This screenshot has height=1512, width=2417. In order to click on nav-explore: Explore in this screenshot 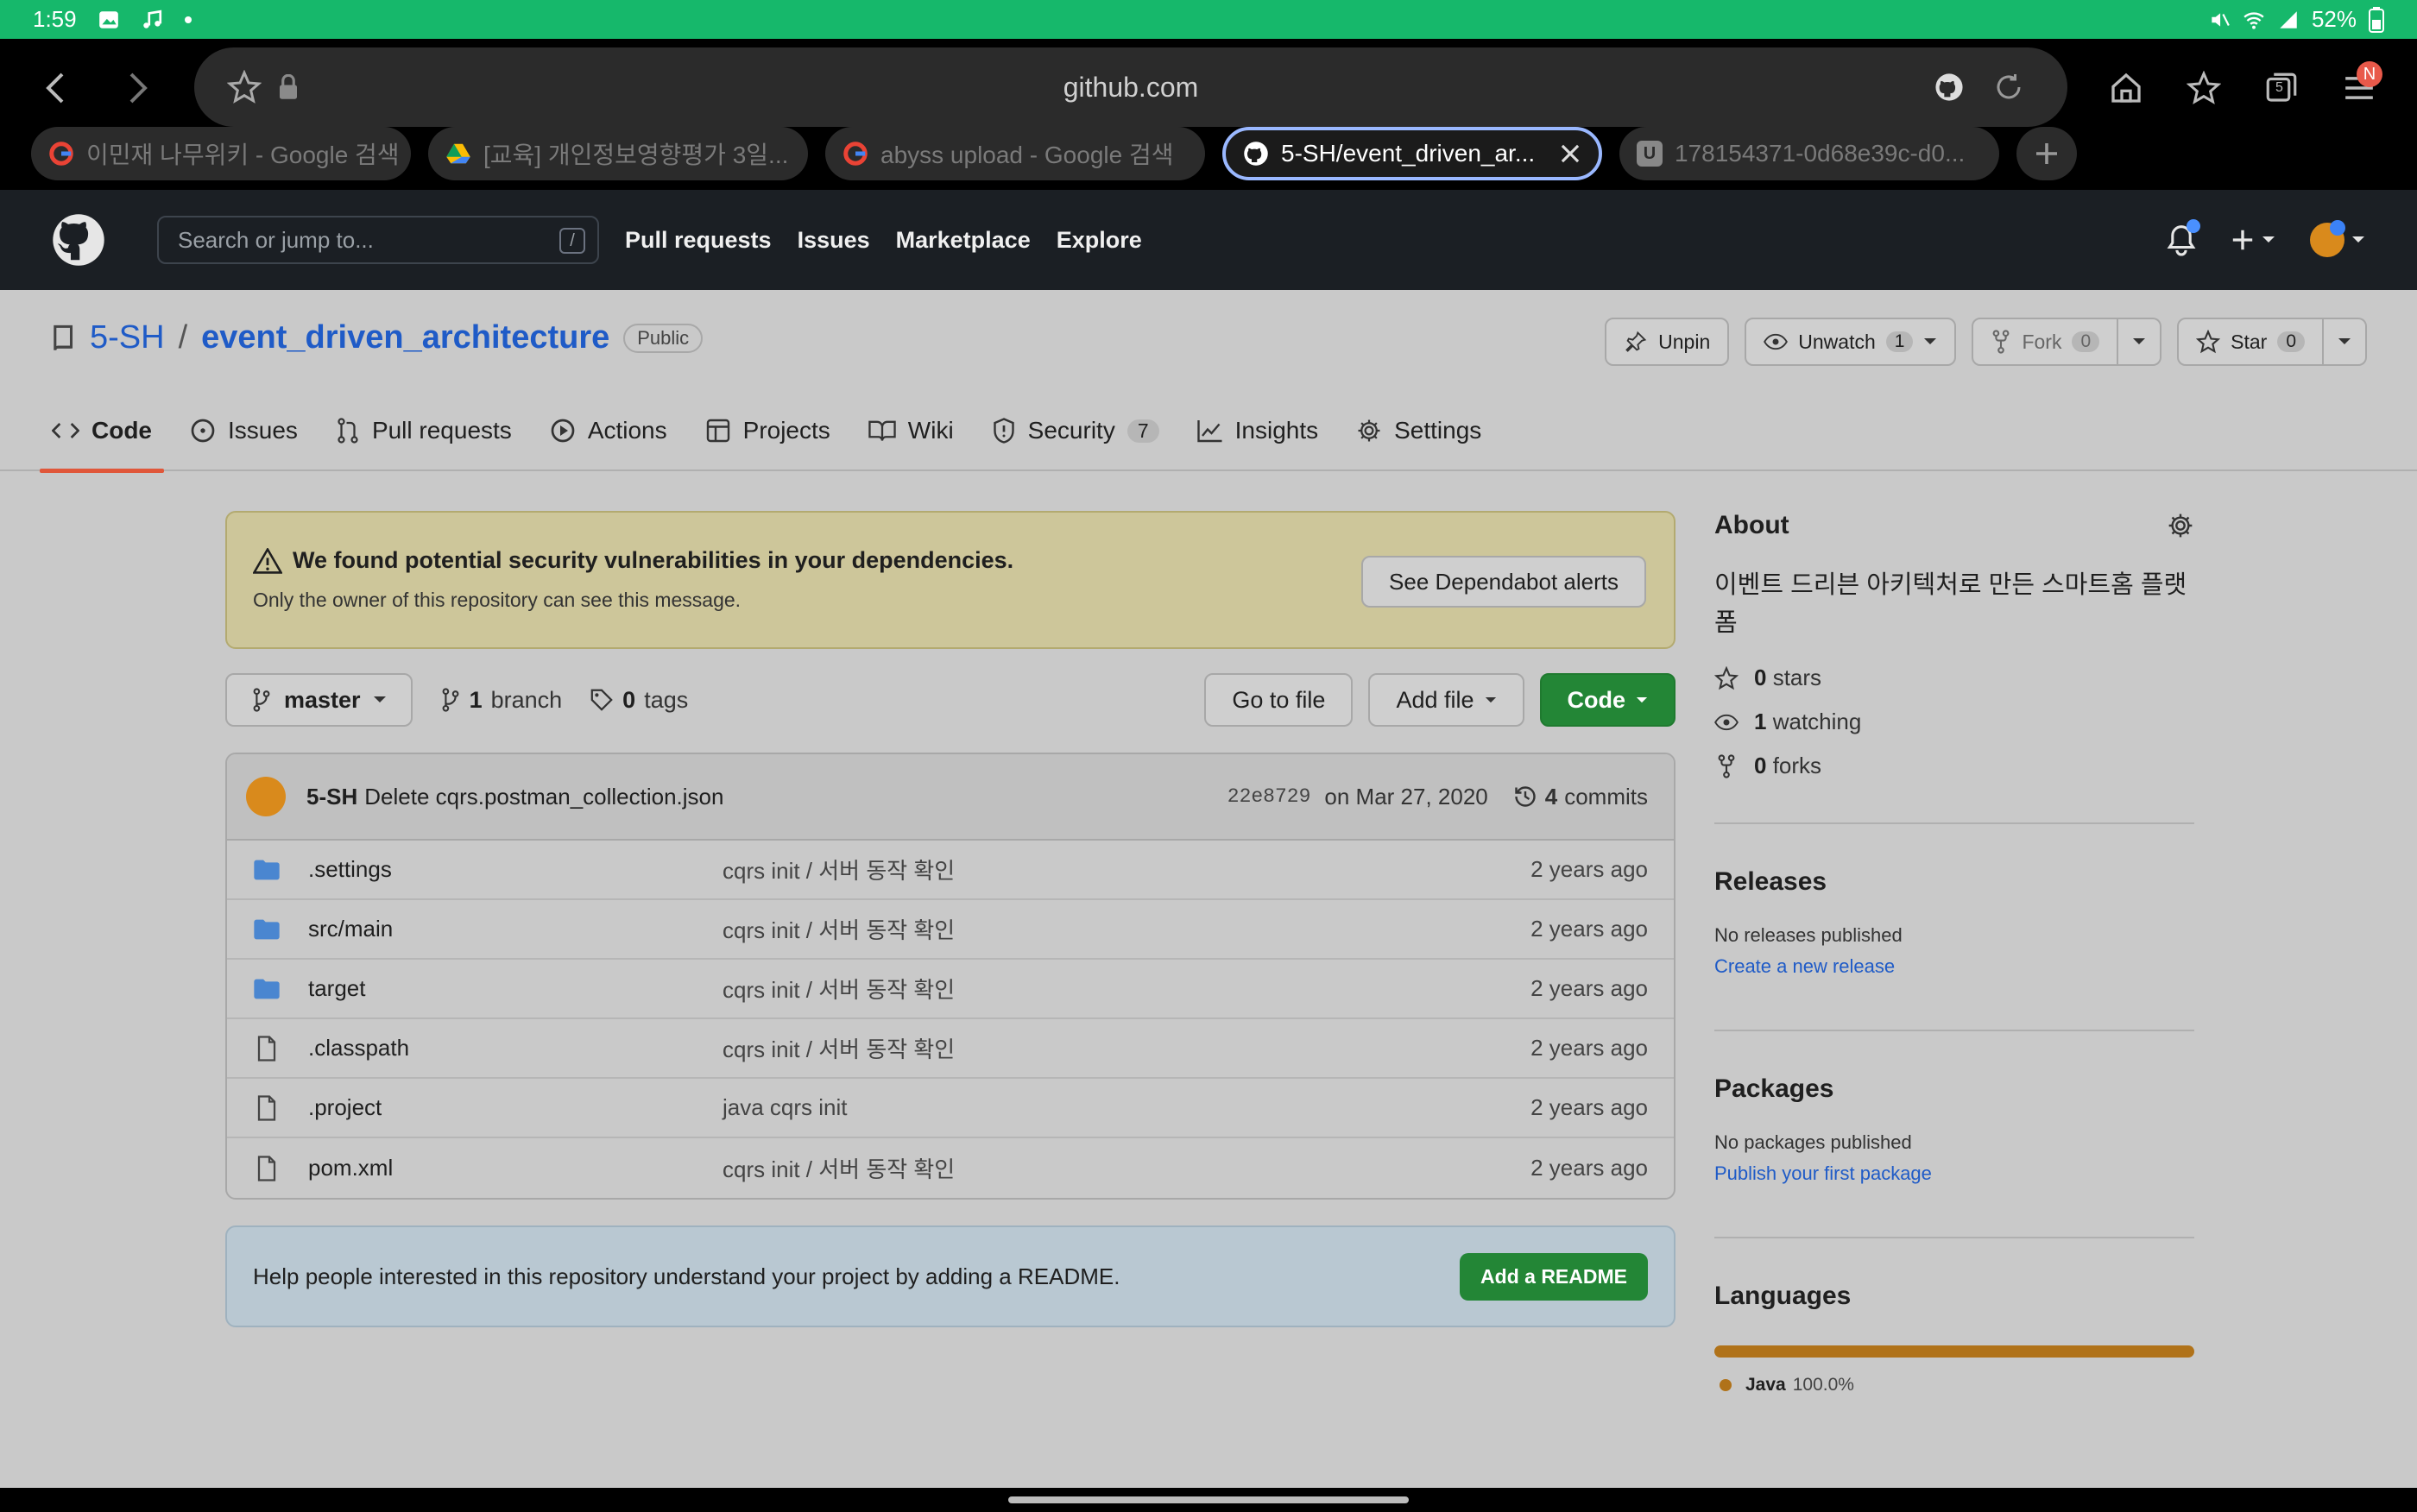, I will do `click(1099, 241)`.